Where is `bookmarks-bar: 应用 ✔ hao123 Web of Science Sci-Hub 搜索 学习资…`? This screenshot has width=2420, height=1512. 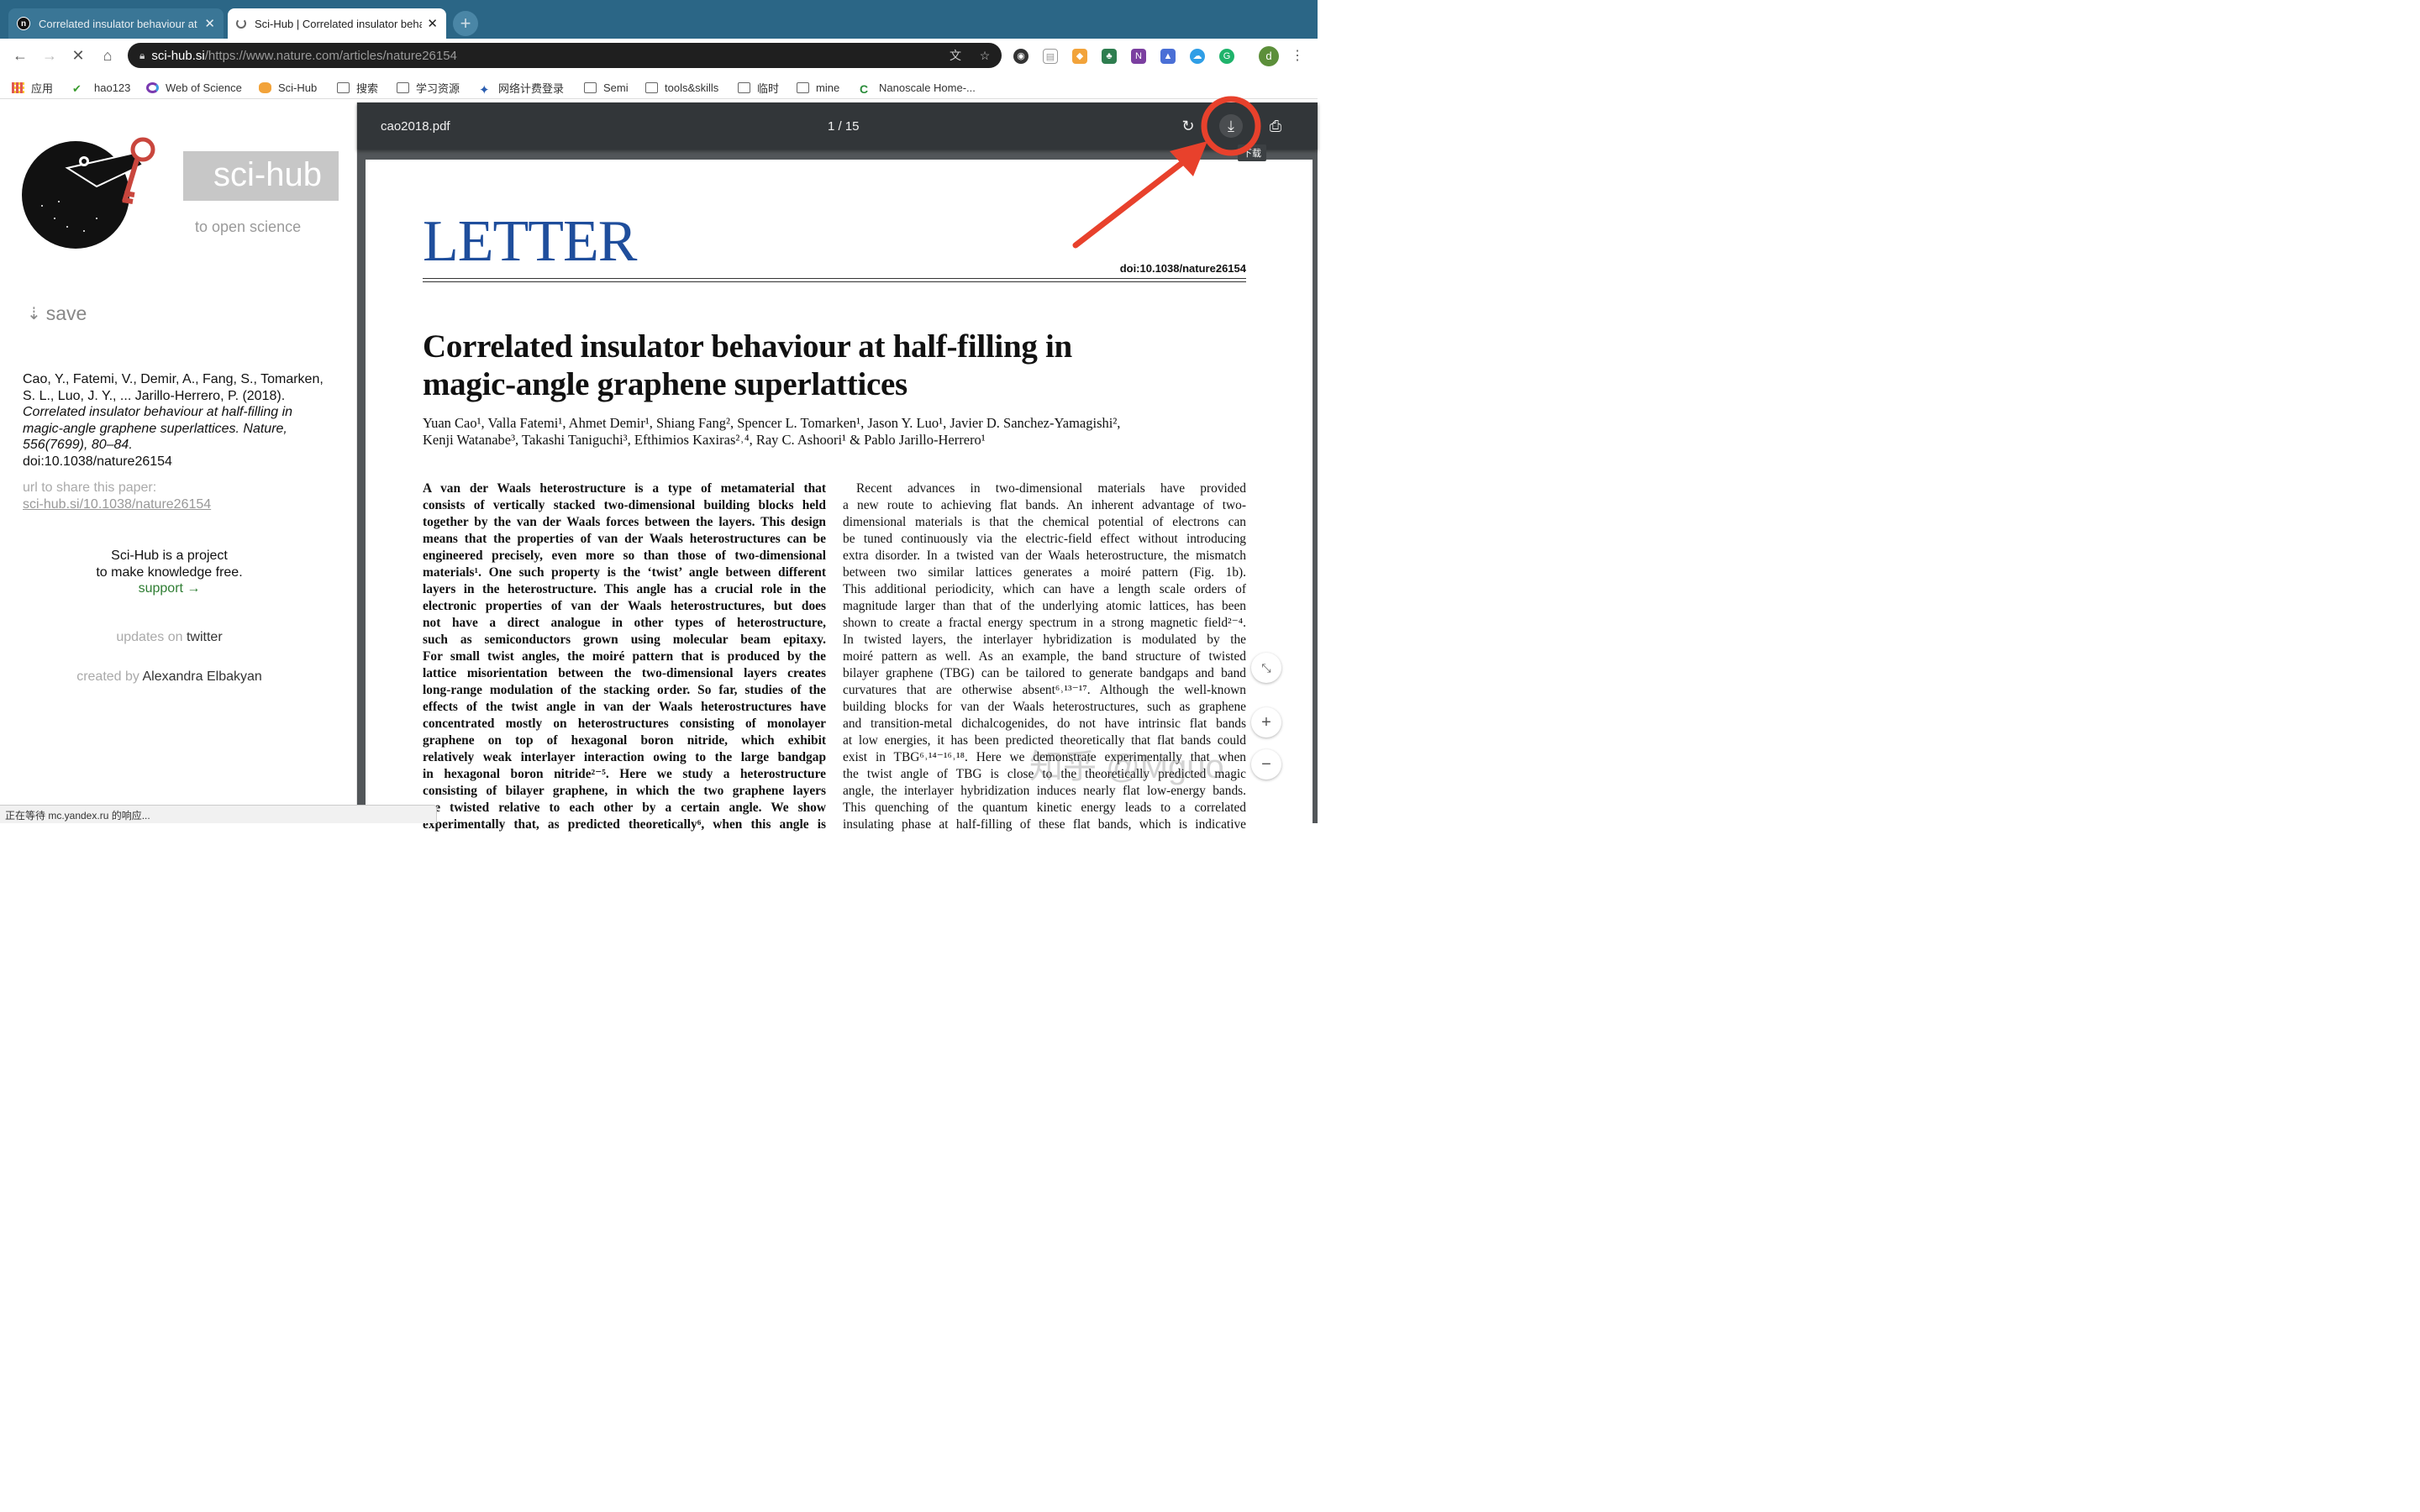 bookmarks-bar: 应用 ✔ hao123 Web of Science Sci-Hub 搜索 学习资… is located at coordinates (659, 87).